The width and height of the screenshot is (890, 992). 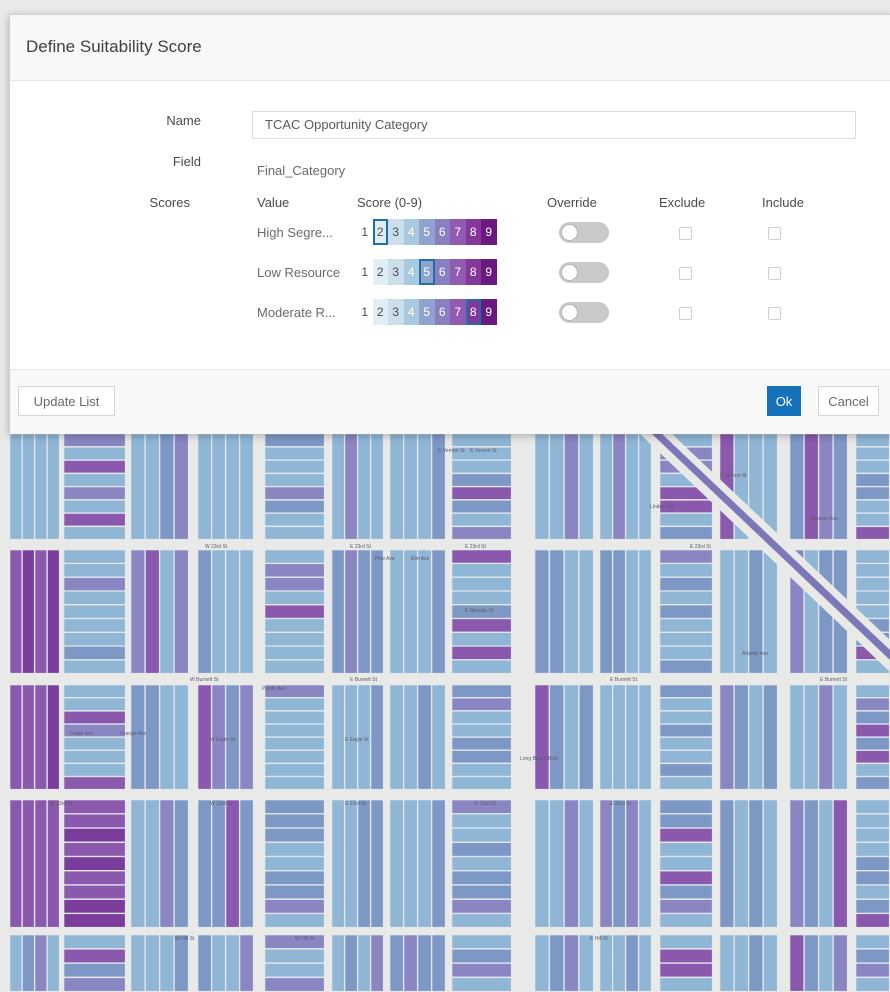 What do you see at coordinates (554, 125) in the screenshot?
I see `name-input: TCAC Opportunity Category` at bounding box center [554, 125].